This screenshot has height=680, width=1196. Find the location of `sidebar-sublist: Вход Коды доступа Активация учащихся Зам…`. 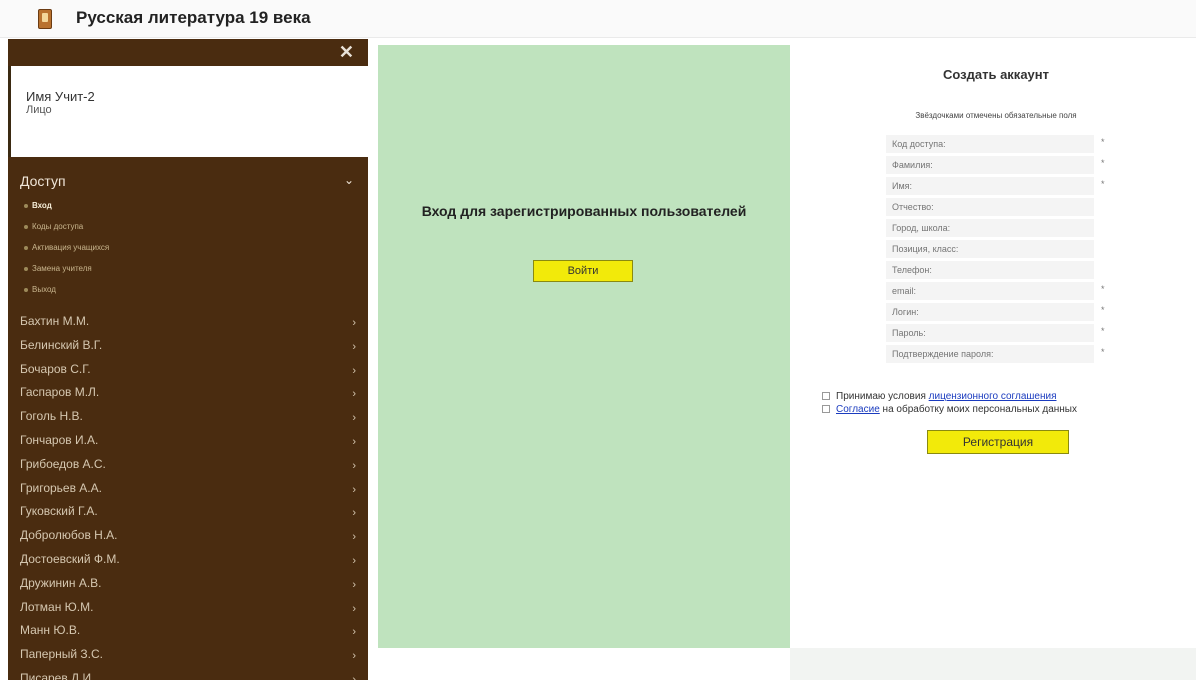

sidebar-sublist: Вход Коды доступа Активация учащихся Зам… is located at coordinates (188, 247).